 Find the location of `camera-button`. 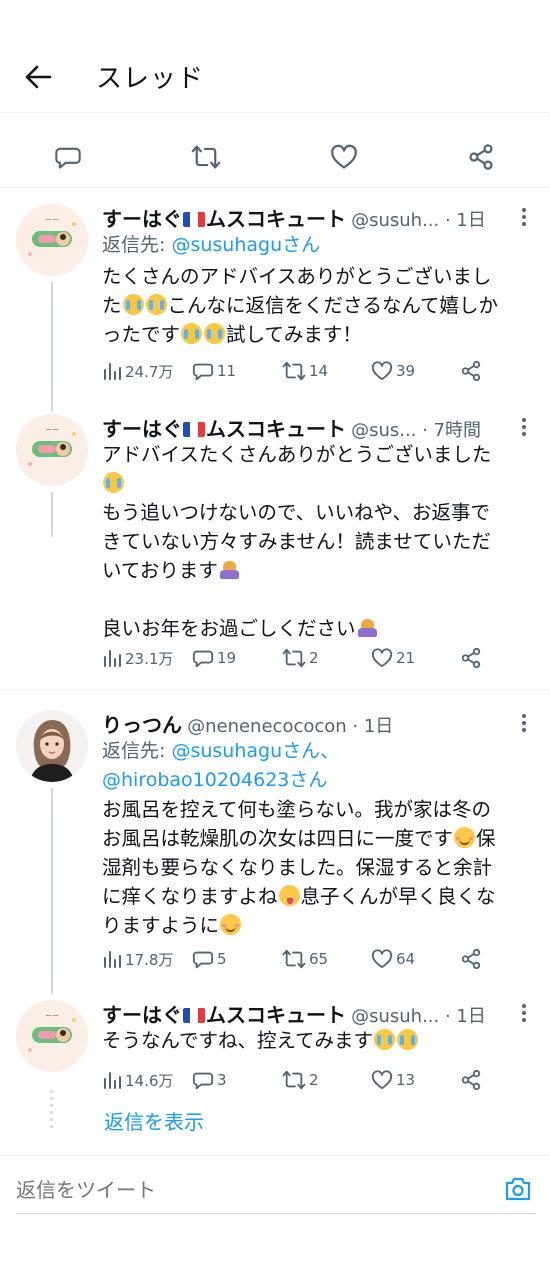

camera-button is located at coordinates (518, 1189).